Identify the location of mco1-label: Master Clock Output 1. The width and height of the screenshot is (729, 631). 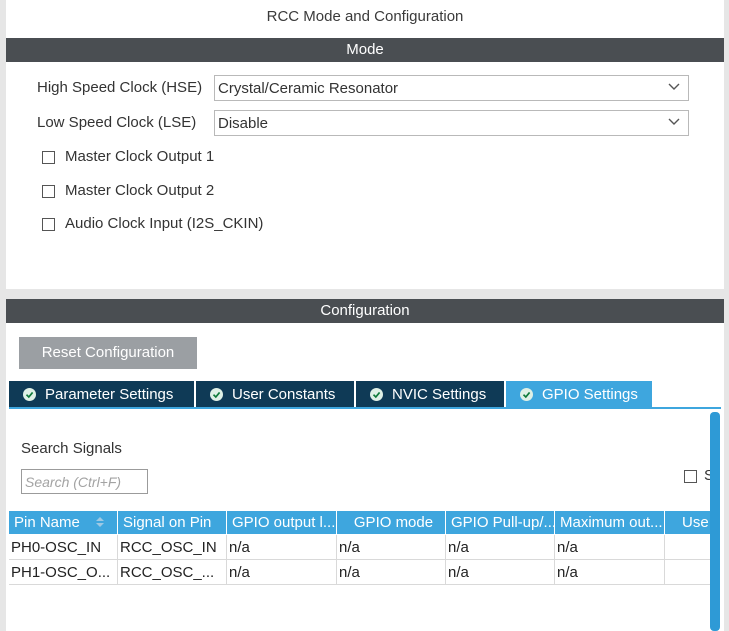
(140, 156).